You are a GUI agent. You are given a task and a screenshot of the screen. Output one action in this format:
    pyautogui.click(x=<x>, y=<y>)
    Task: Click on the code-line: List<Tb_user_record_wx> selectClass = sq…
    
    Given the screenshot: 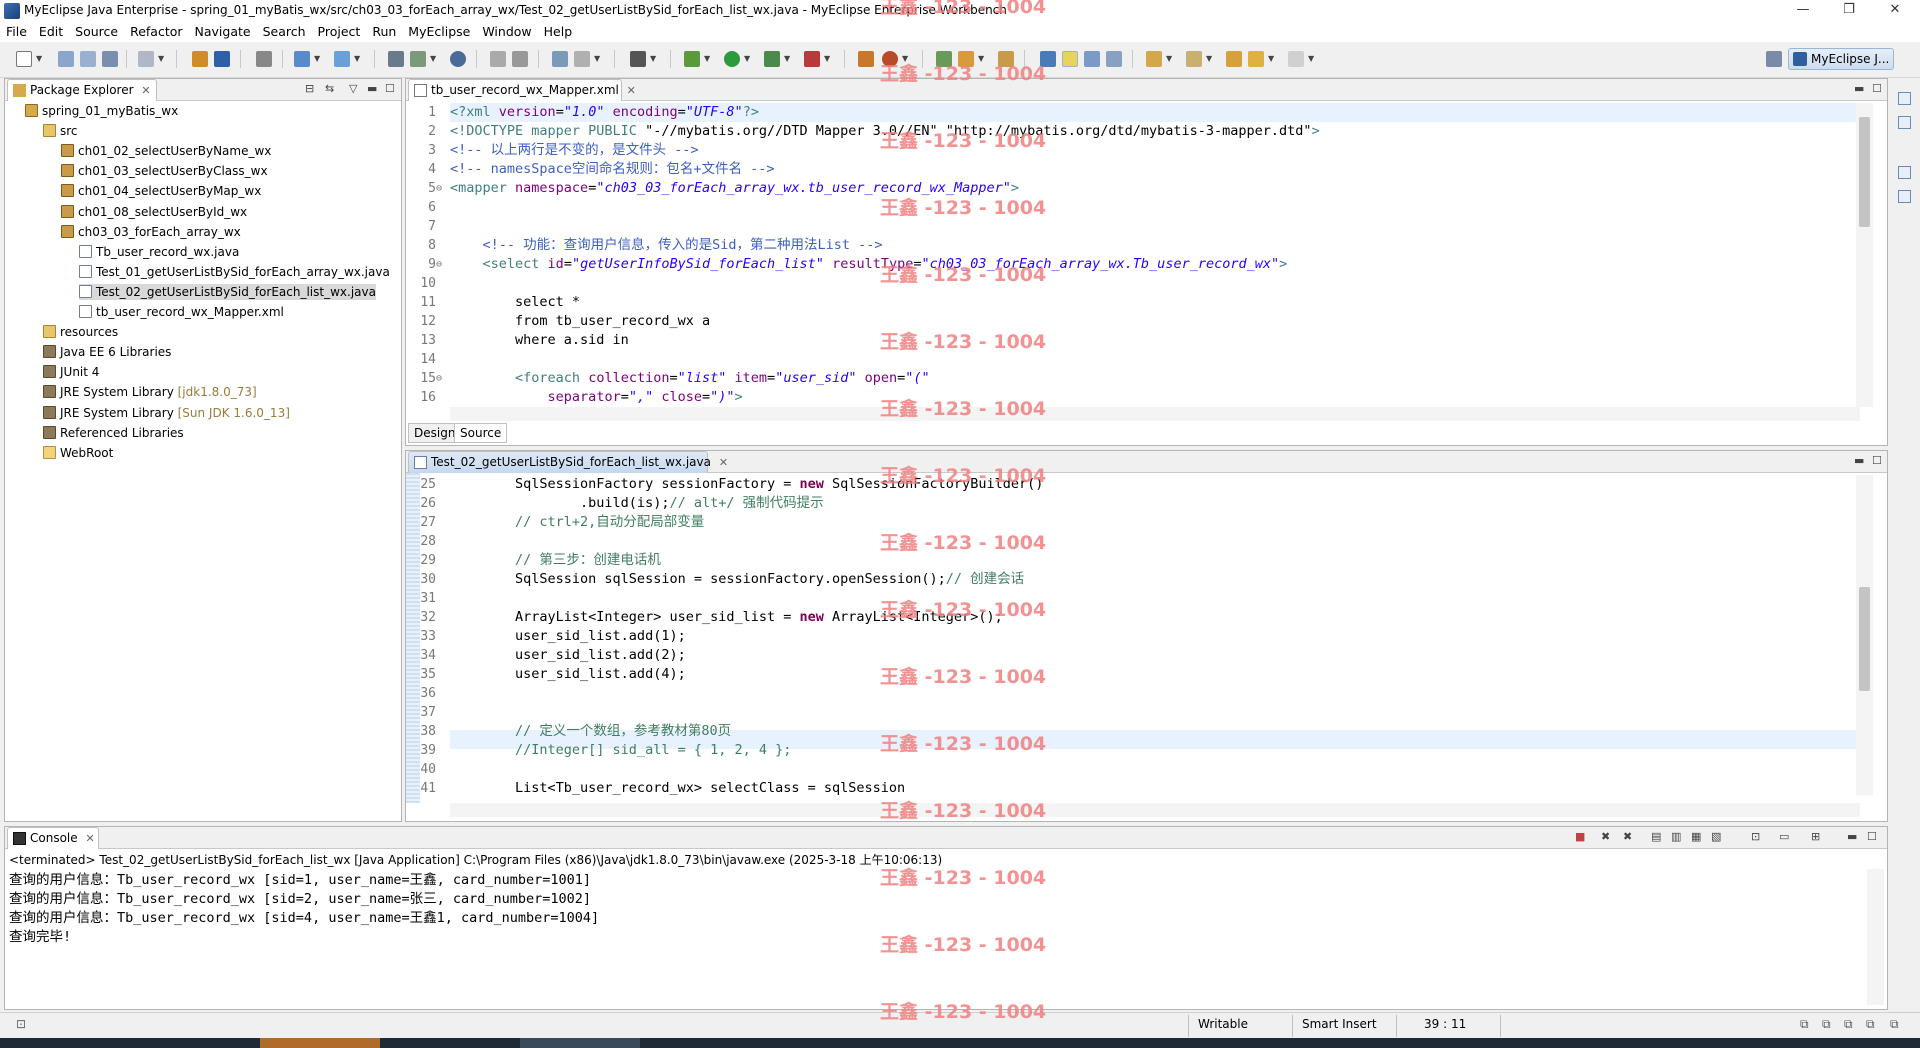 What is the action you would take?
    pyautogui.click(x=677, y=787)
    